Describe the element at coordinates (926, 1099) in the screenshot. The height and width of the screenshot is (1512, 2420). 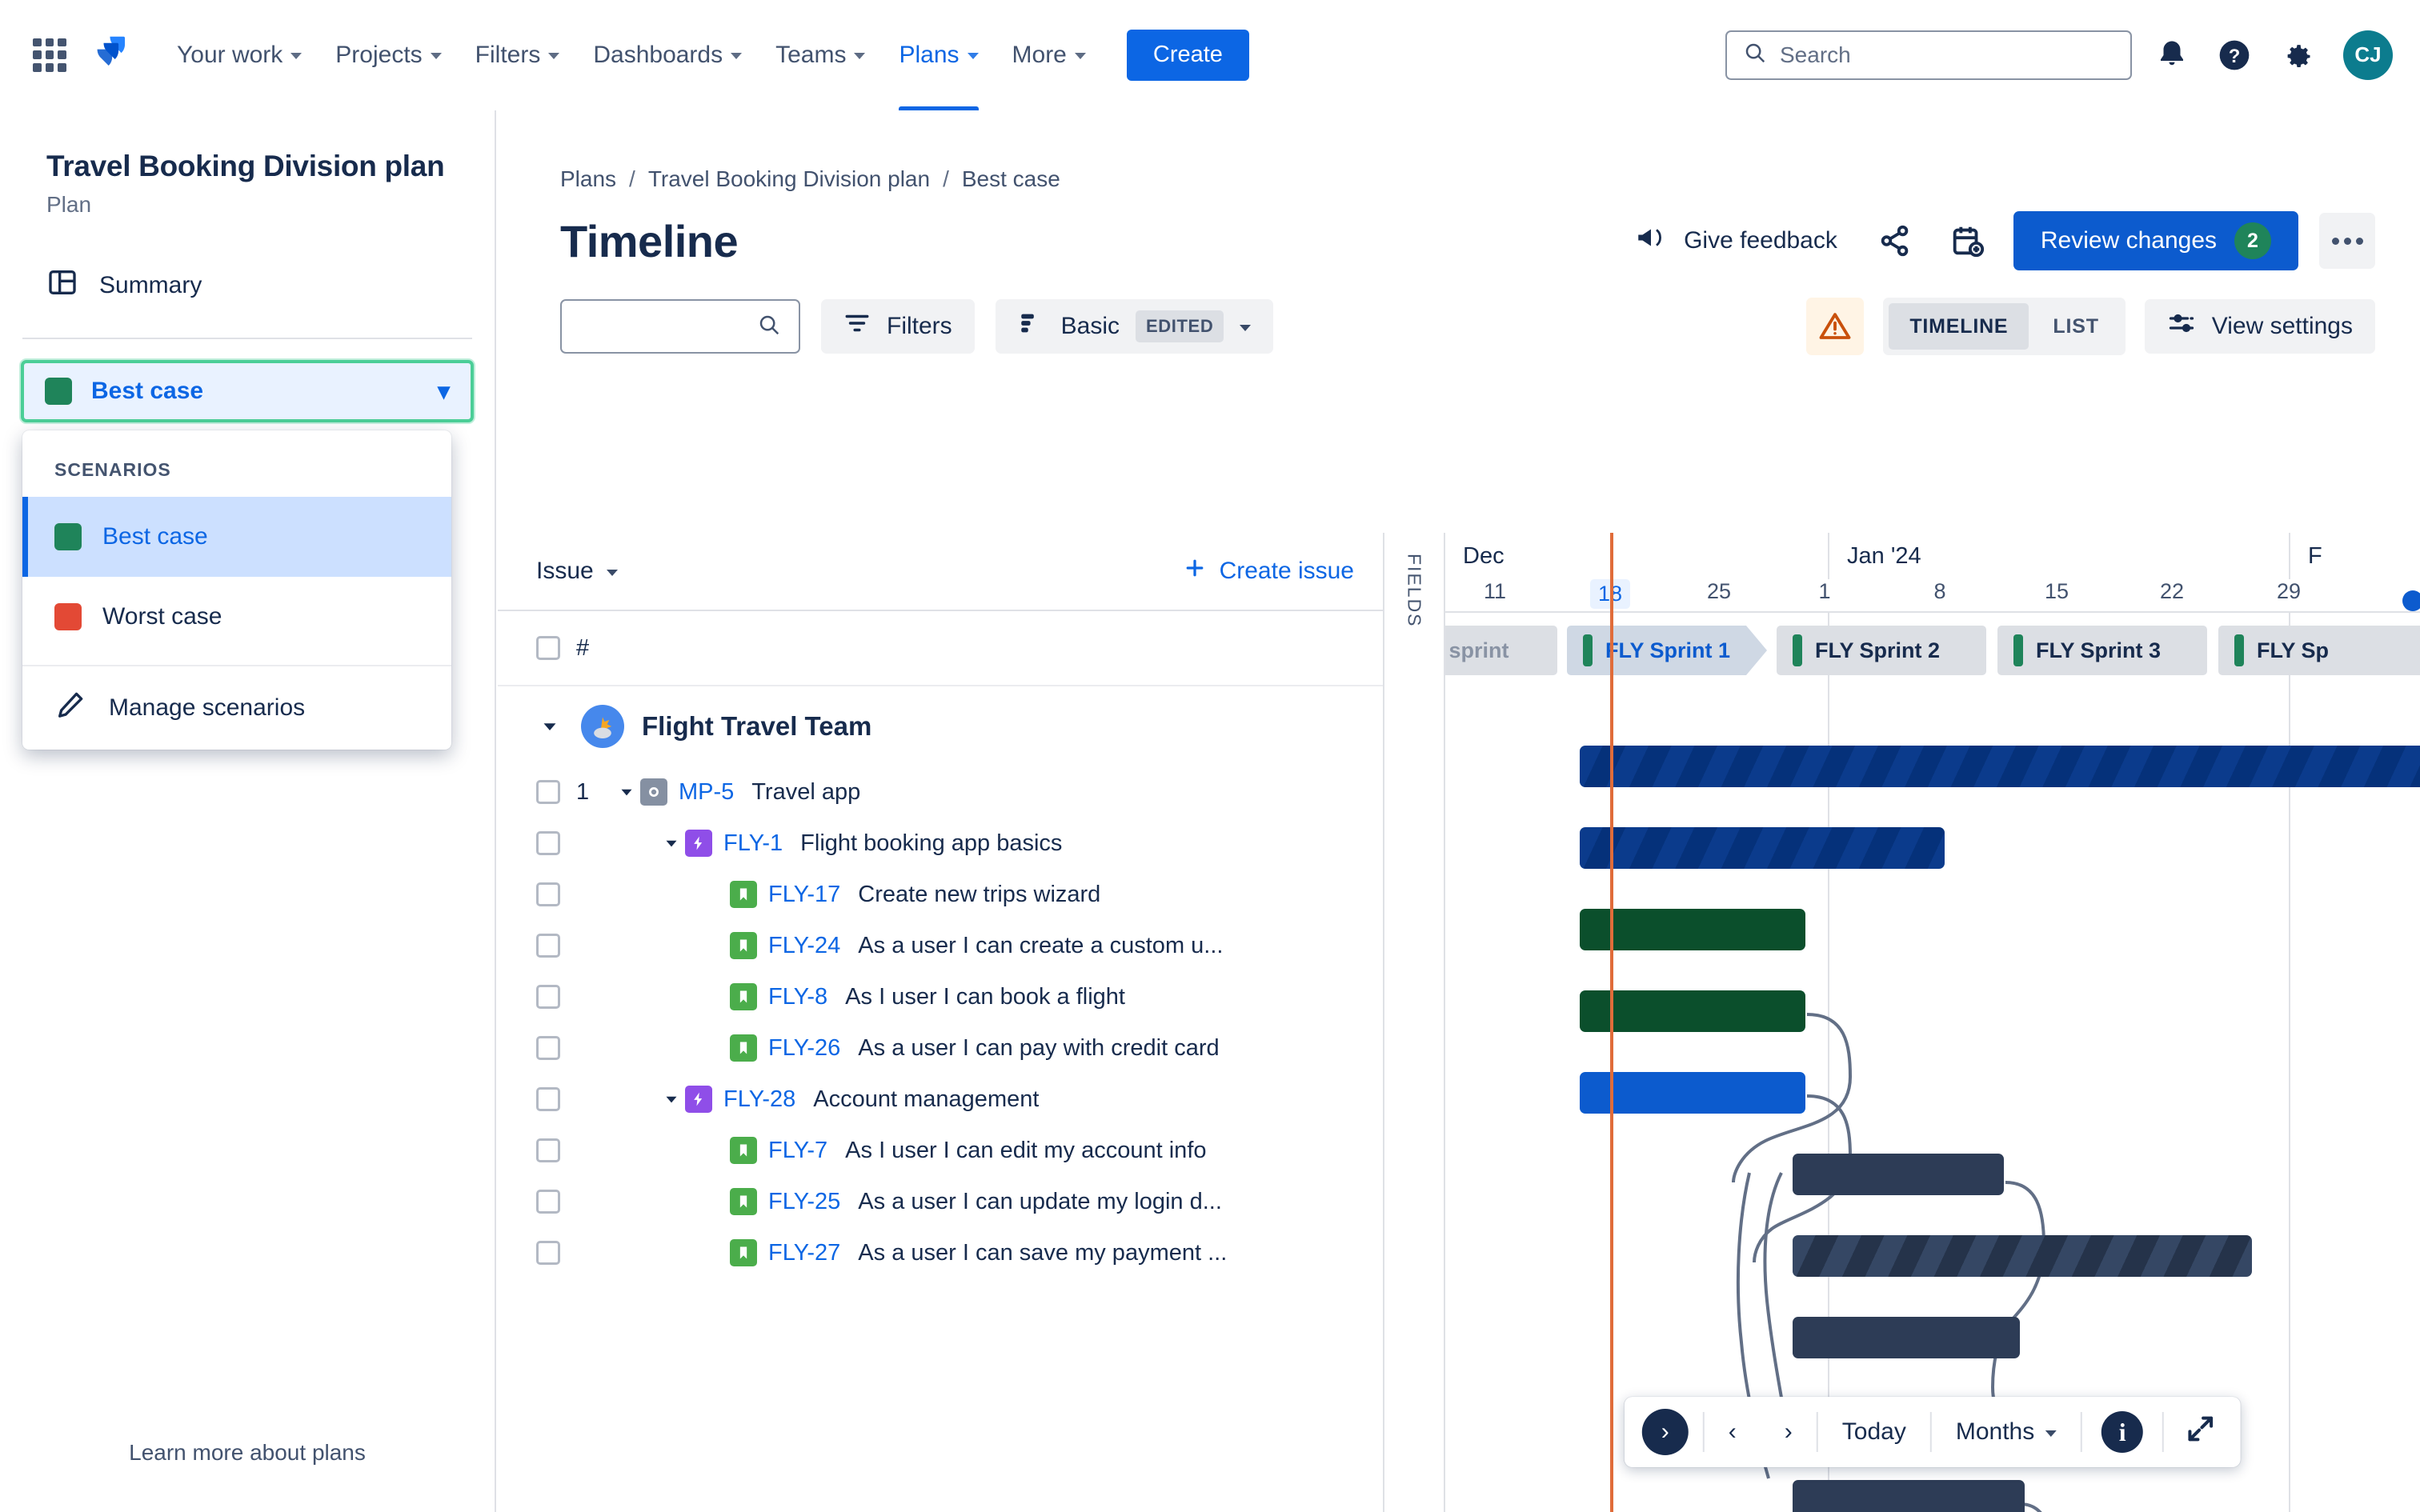
I see `issue-summary: Account management` at that location.